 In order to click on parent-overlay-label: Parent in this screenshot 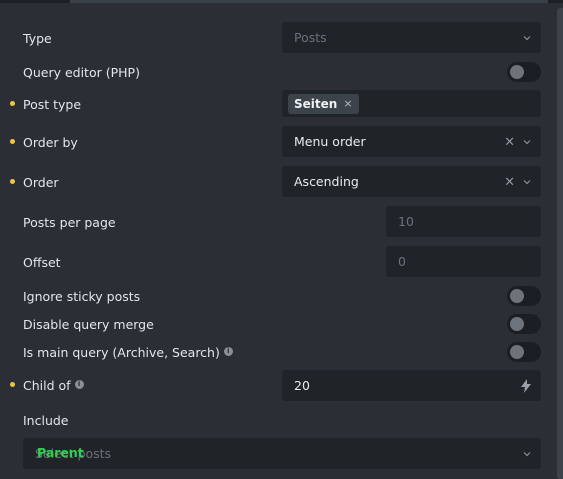, I will do `click(60, 452)`.